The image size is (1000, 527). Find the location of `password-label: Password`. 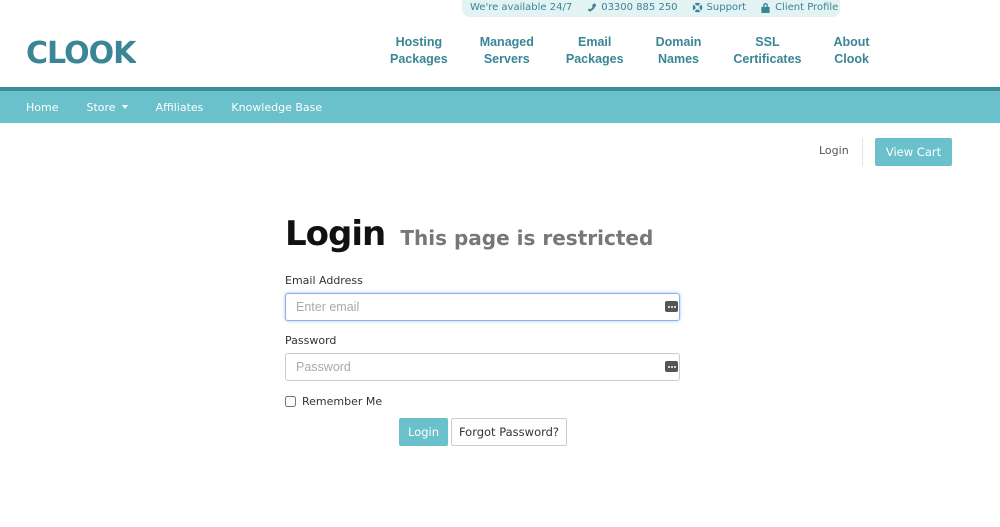

password-label: Password is located at coordinates (311, 340).